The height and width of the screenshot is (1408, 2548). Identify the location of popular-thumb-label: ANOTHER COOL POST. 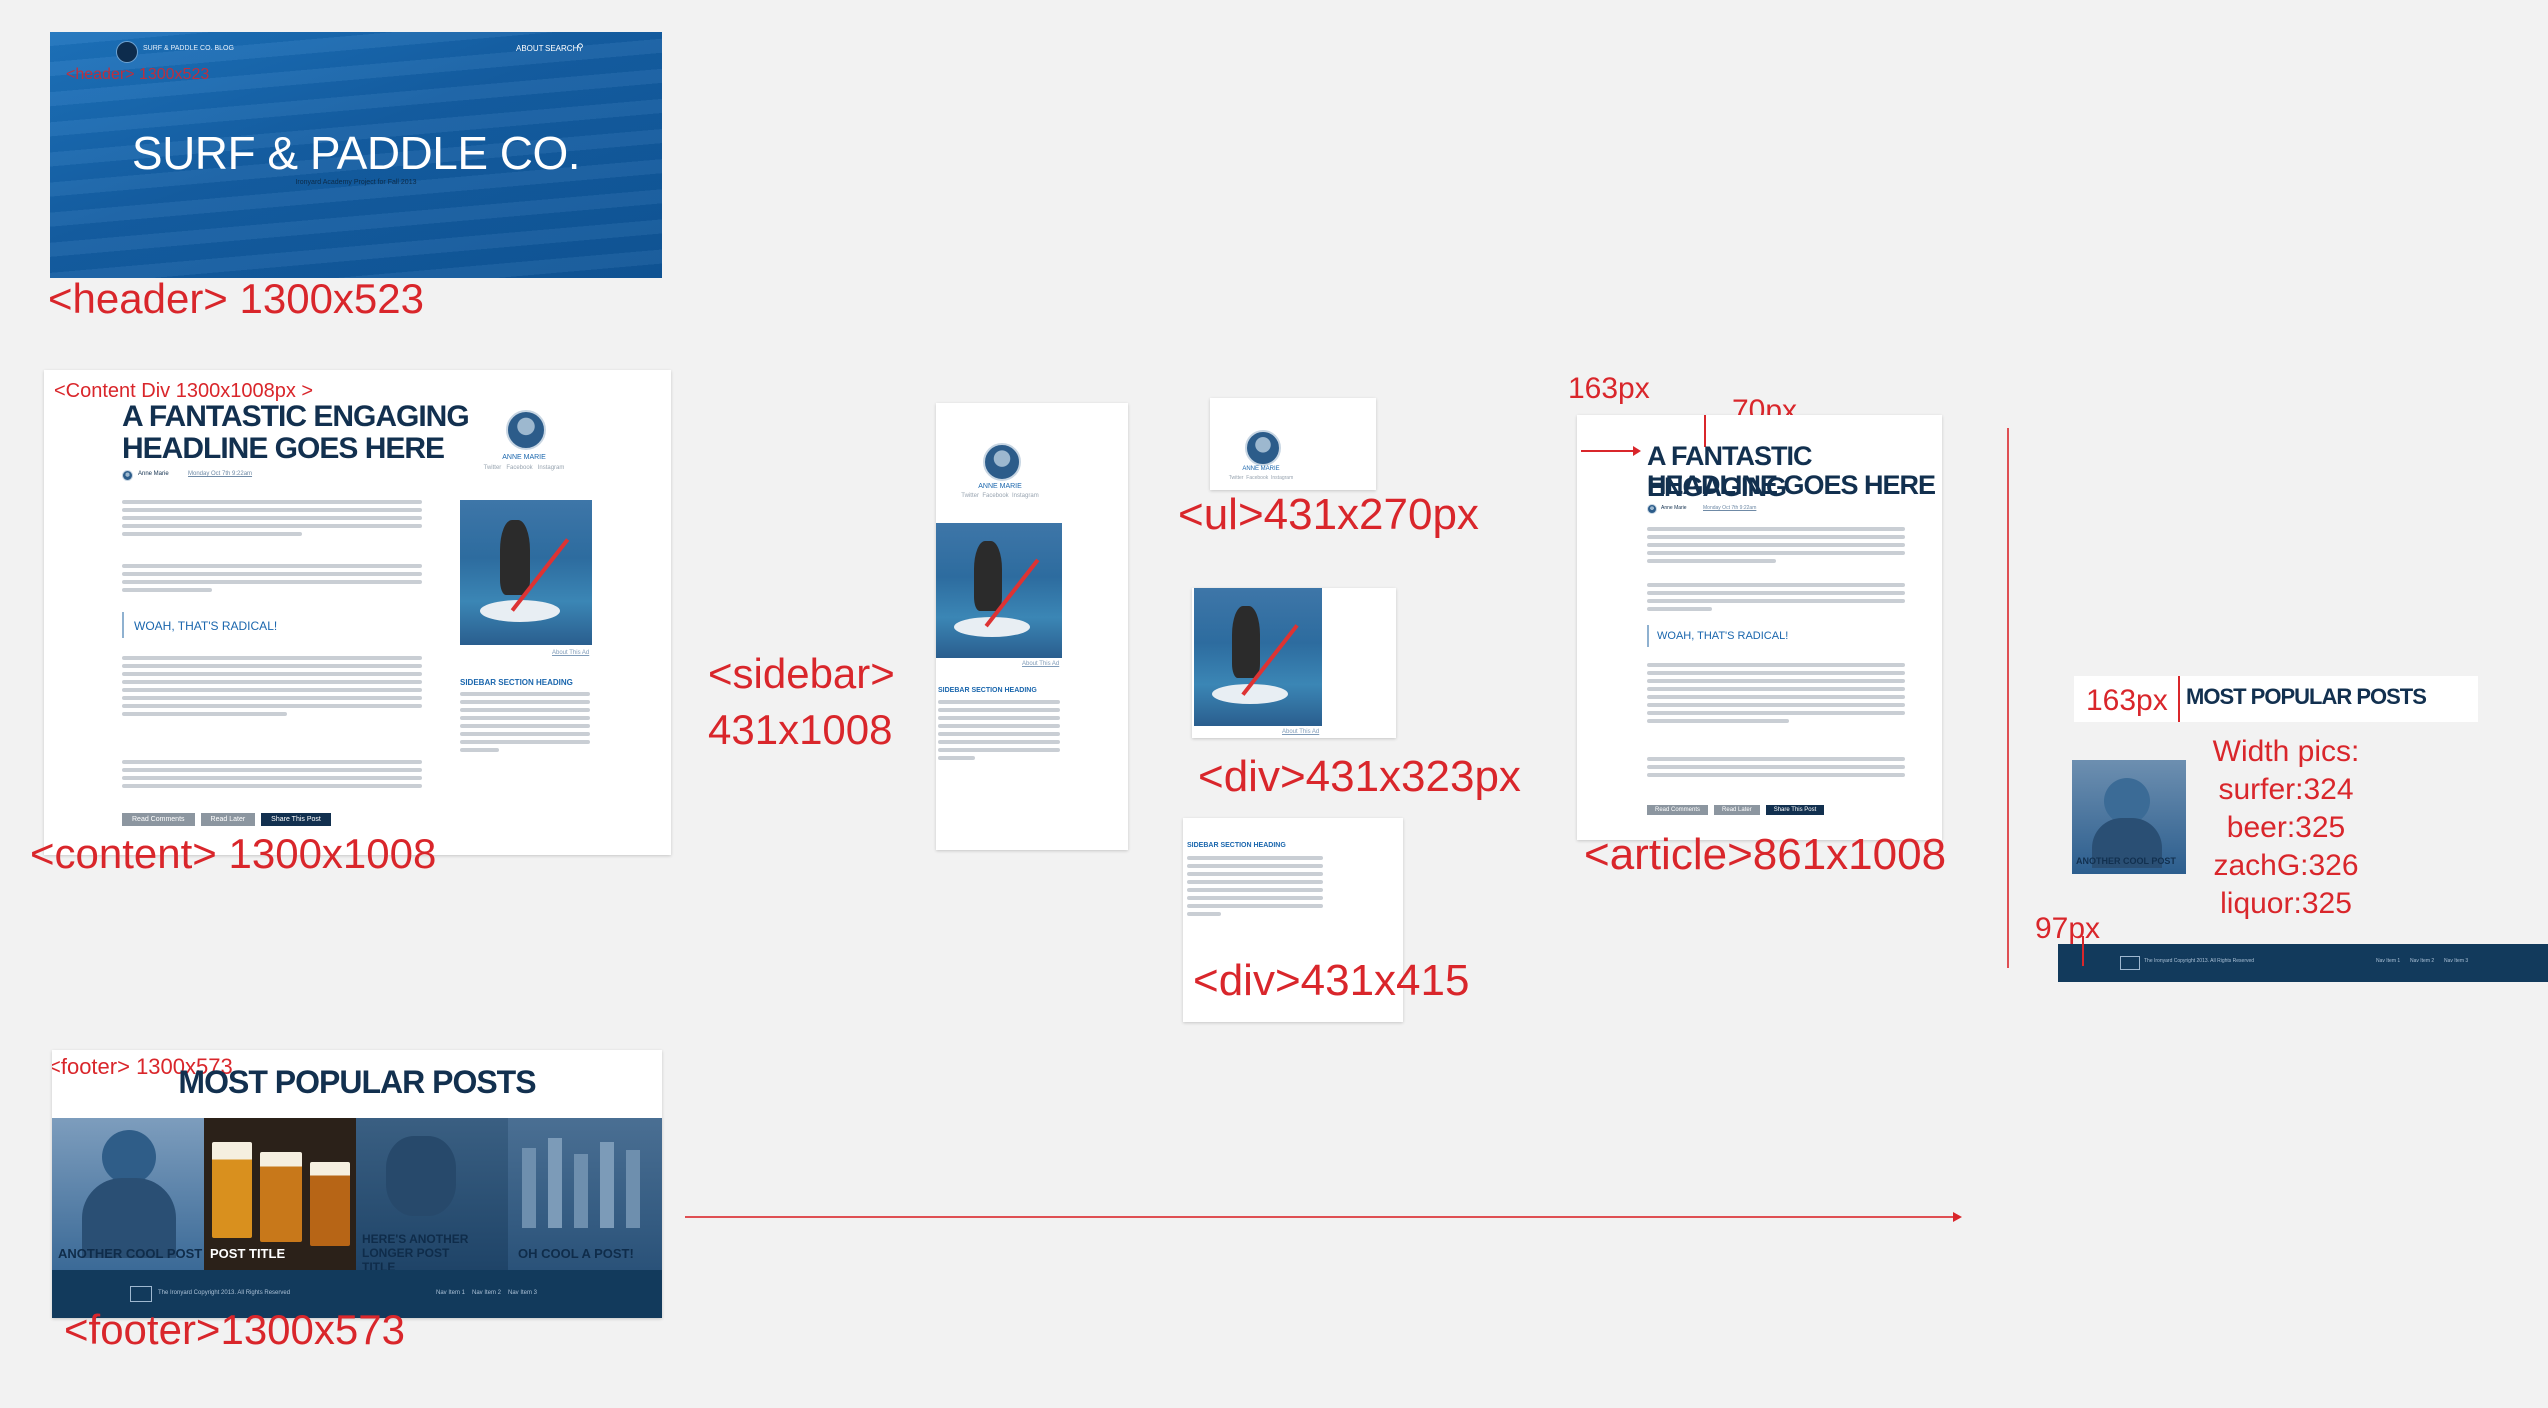
(2126, 861).